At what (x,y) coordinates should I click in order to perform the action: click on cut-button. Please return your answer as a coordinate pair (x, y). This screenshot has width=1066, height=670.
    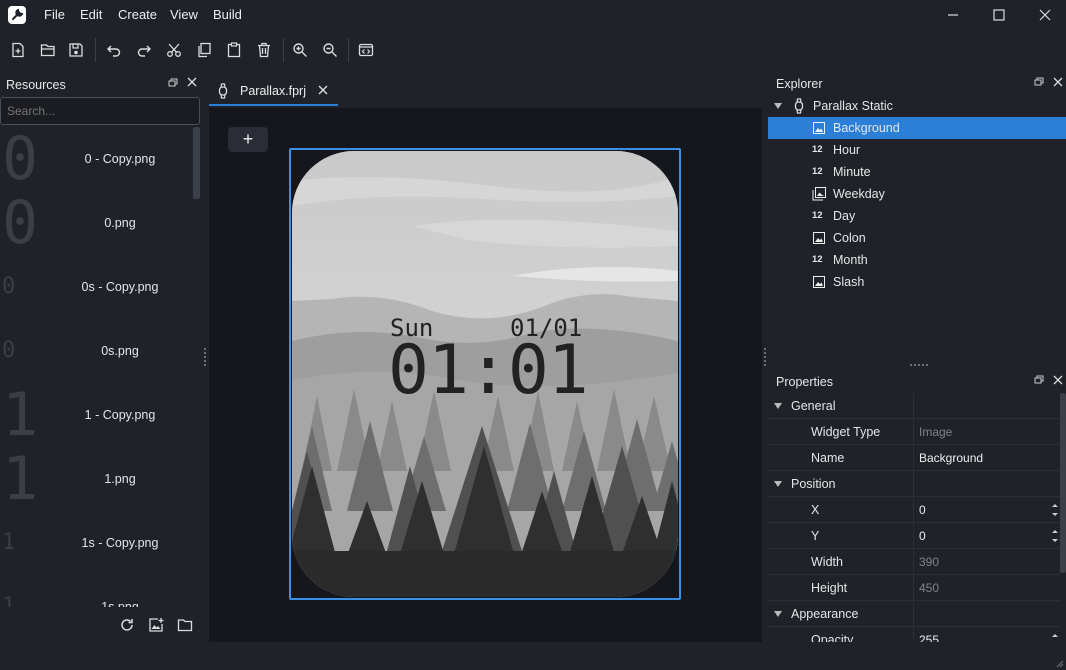
    Looking at the image, I should click on (174, 50).